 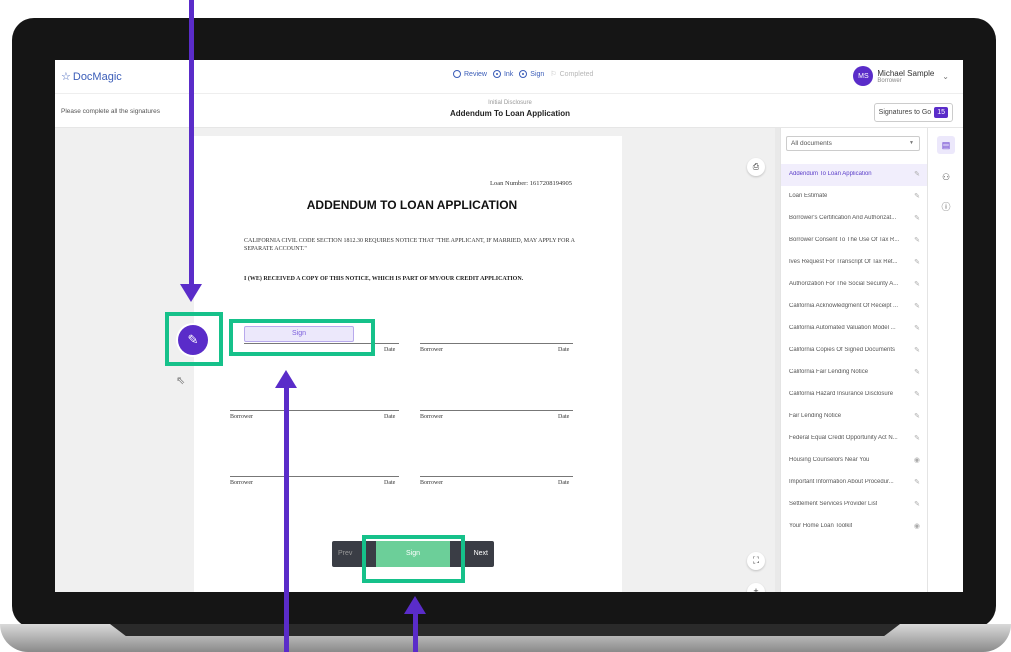 What do you see at coordinates (854, 461) in the screenshot?
I see `document-list-item: Housing Counselors Near You ◉` at bounding box center [854, 461].